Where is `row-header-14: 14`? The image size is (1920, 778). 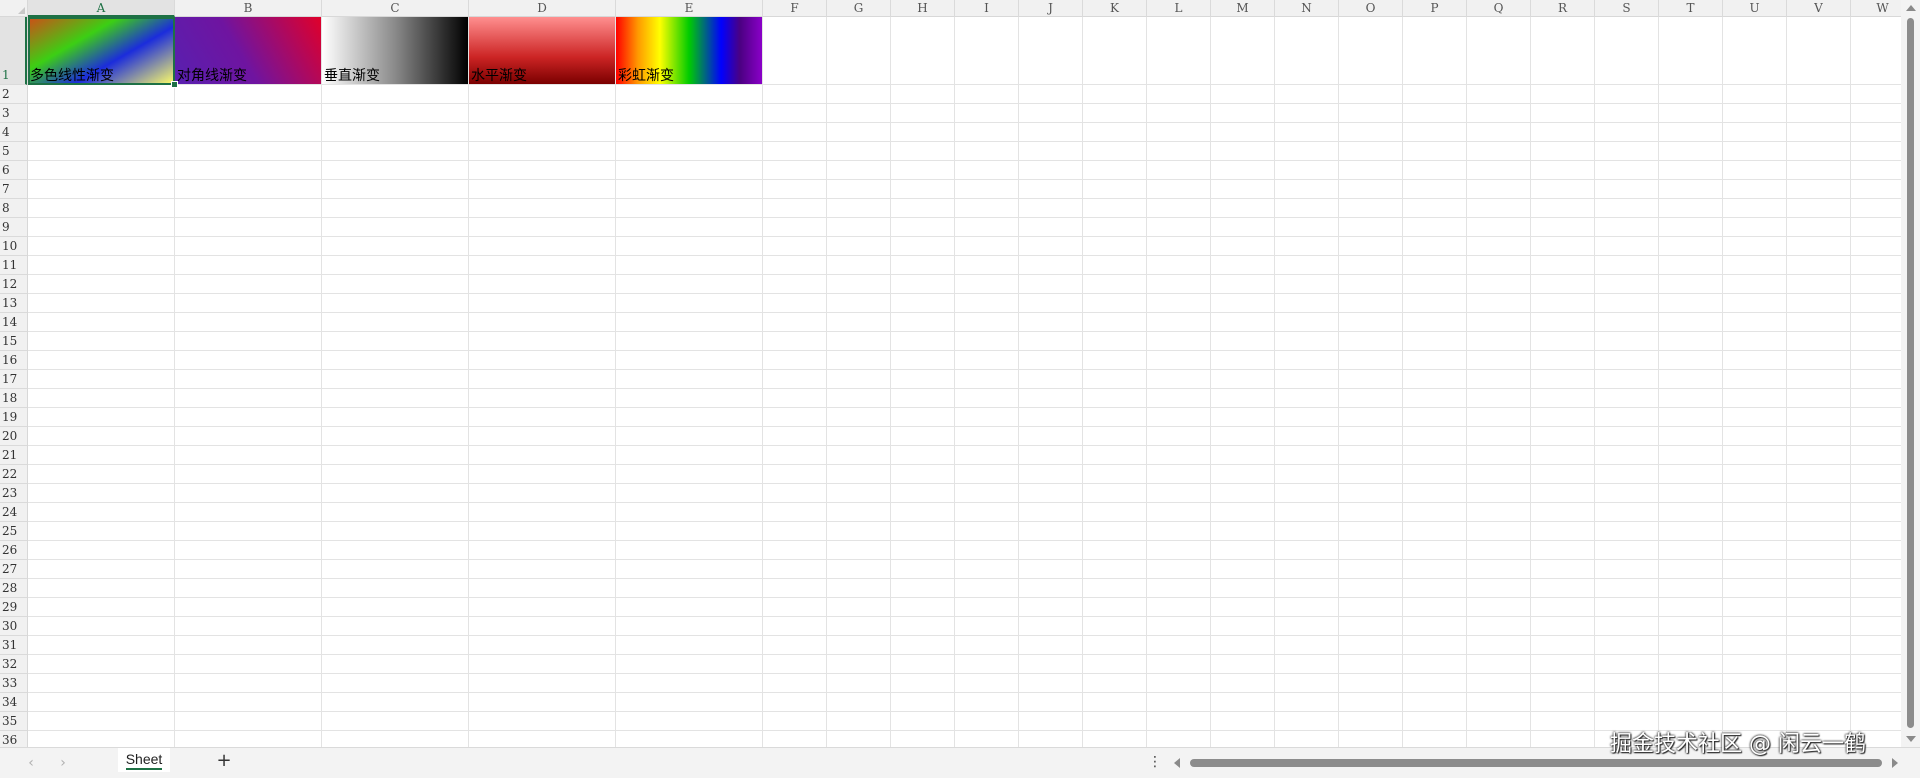
row-header-14: 14 is located at coordinates (13, 322).